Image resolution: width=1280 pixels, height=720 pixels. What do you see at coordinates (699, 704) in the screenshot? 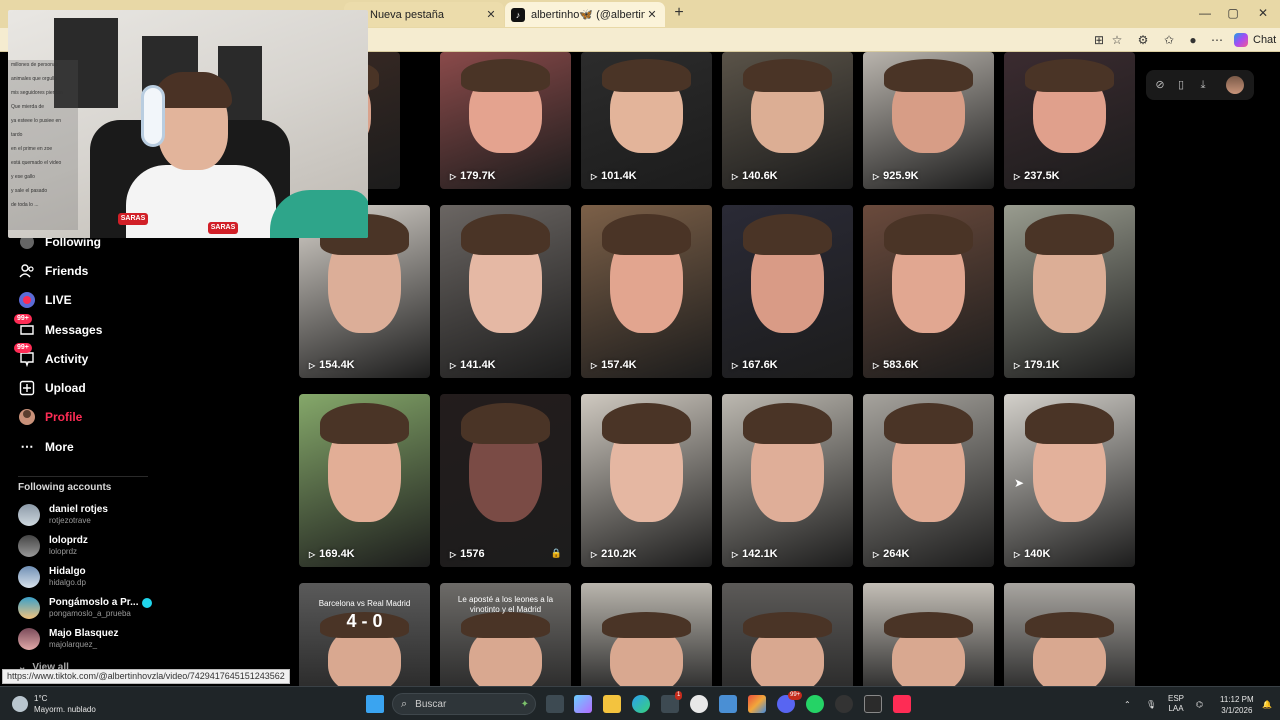
I see `ghost-app-icon` at bounding box center [699, 704].